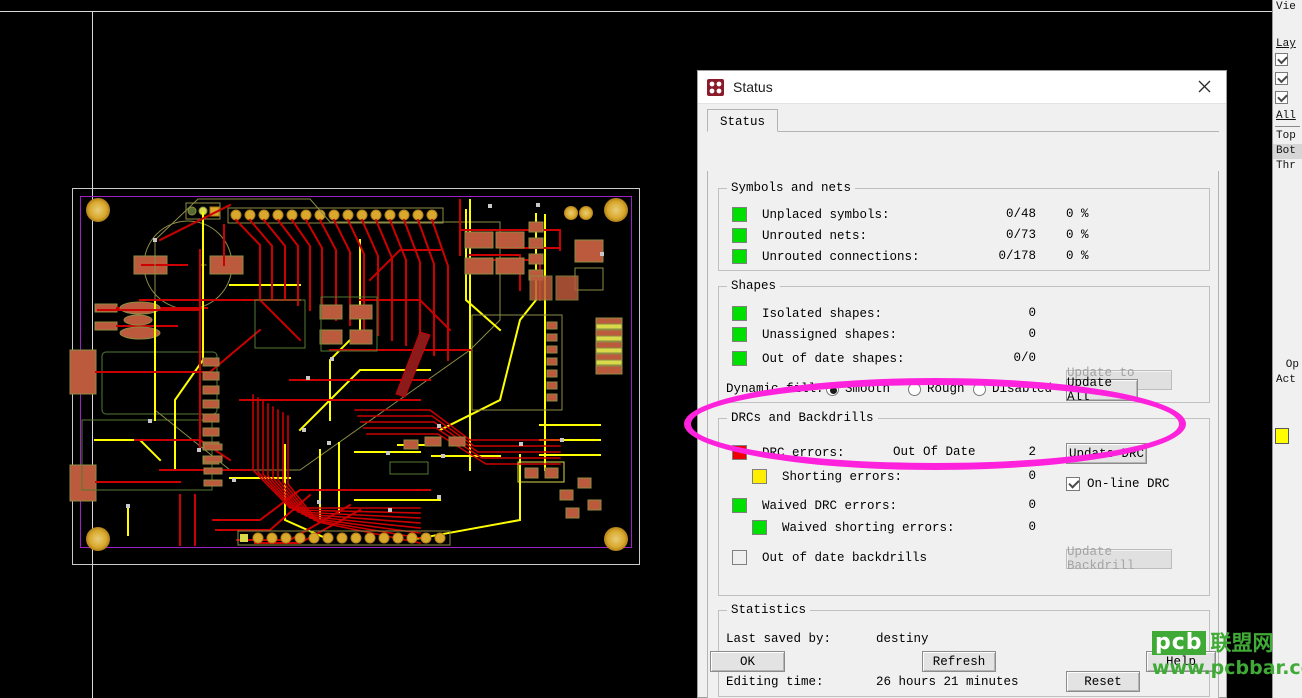  What do you see at coordinates (959, 661) in the screenshot?
I see `refresh-button: Refresh` at bounding box center [959, 661].